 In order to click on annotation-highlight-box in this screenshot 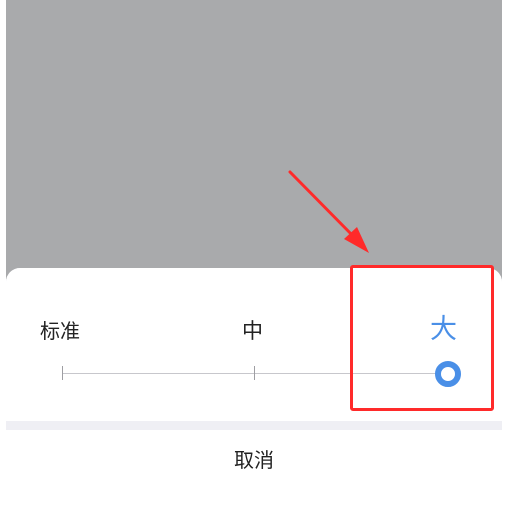, I will do `click(422, 338)`.